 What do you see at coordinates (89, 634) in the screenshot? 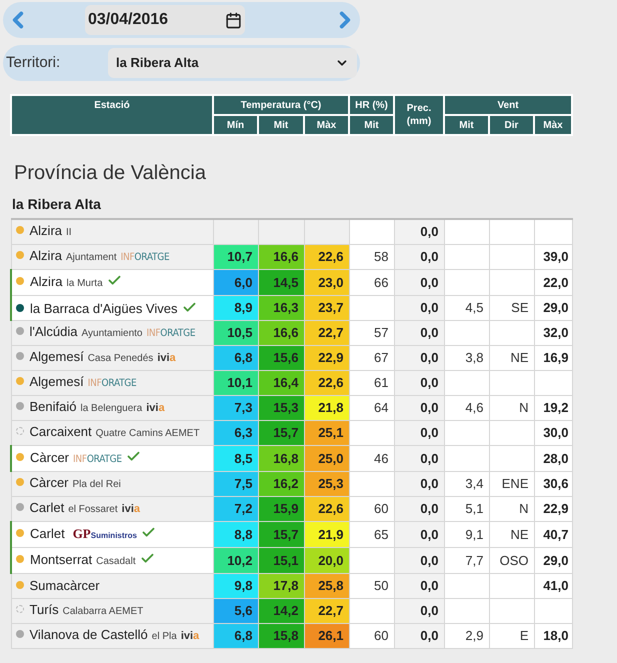
I see `station-name: Vilanova de Castelló` at bounding box center [89, 634].